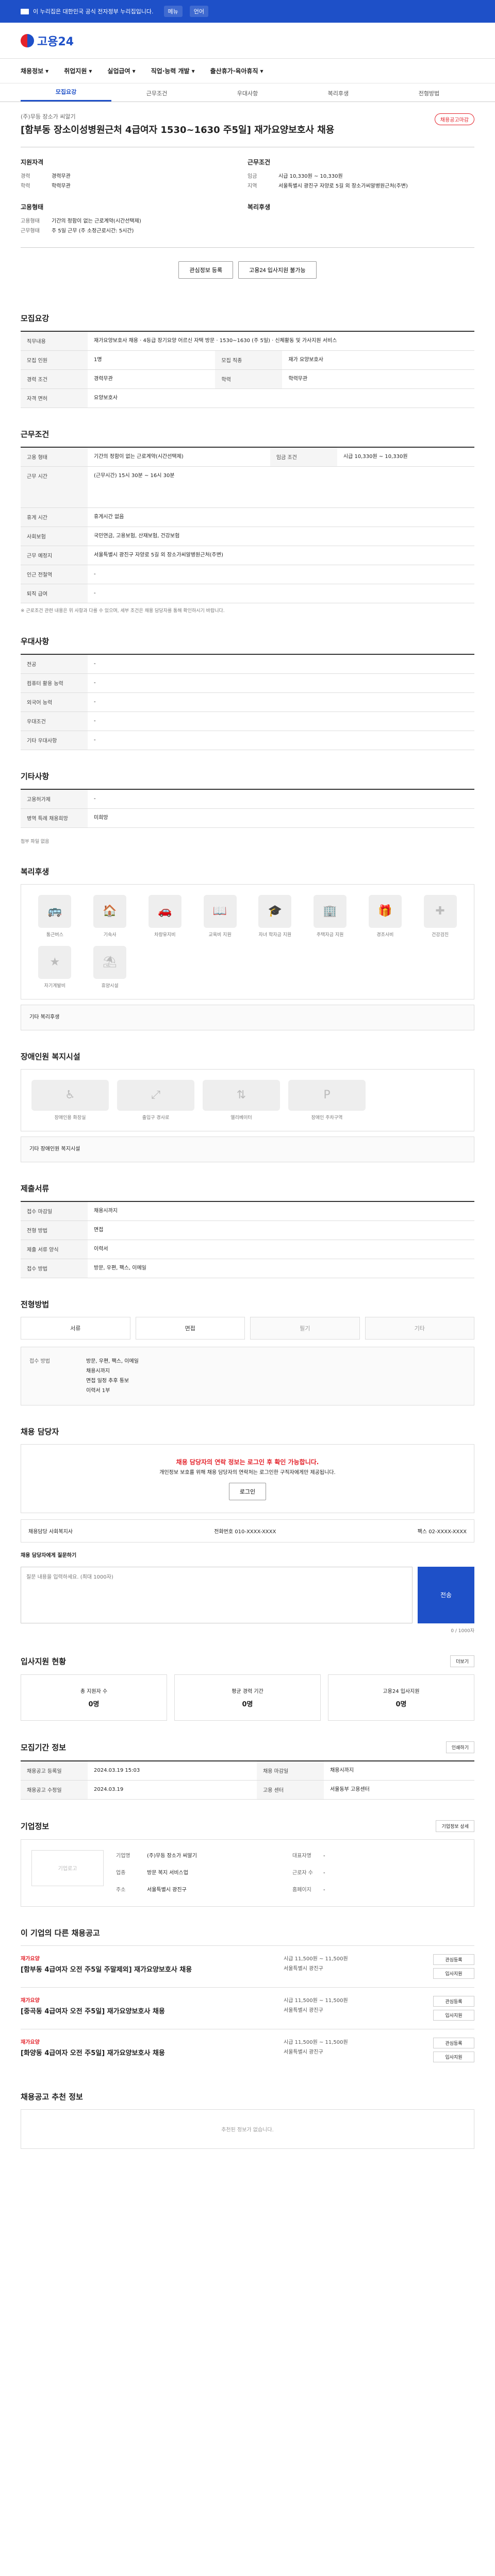 This screenshot has width=495, height=2576. Describe the element at coordinates (454, 119) in the screenshot. I see `status-badge: 채용공고마감` at that location.